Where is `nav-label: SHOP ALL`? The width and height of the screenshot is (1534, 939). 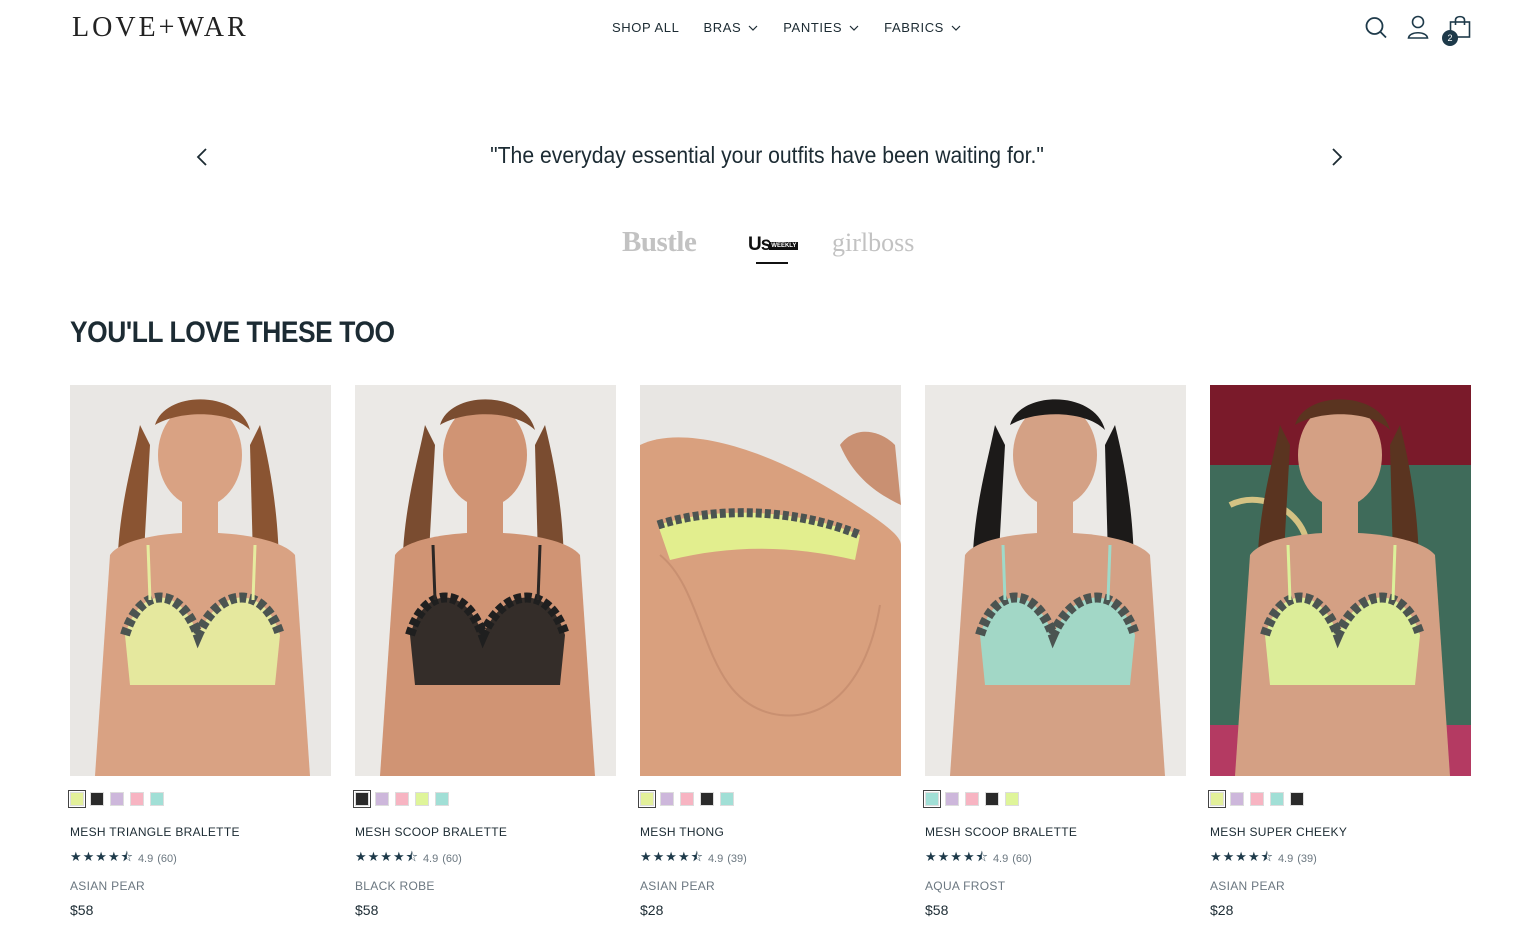
nav-label: SHOP ALL is located at coordinates (646, 27).